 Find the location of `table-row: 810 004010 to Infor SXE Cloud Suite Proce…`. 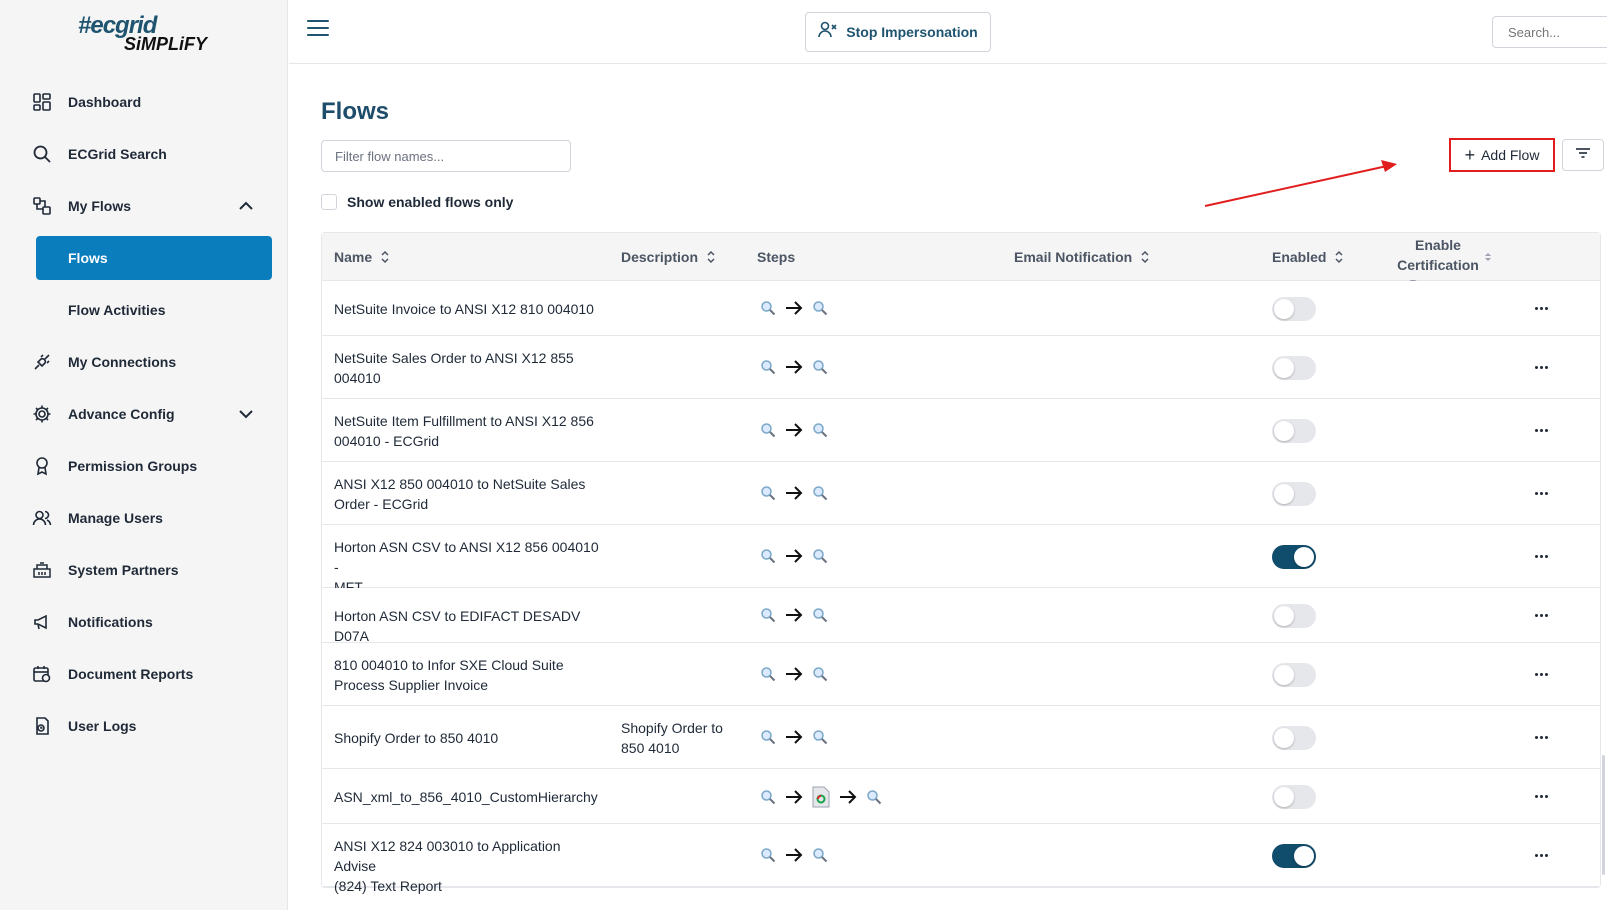

table-row: 810 004010 to Infor SXE Cloud Suite Proce… is located at coordinates (961, 674).